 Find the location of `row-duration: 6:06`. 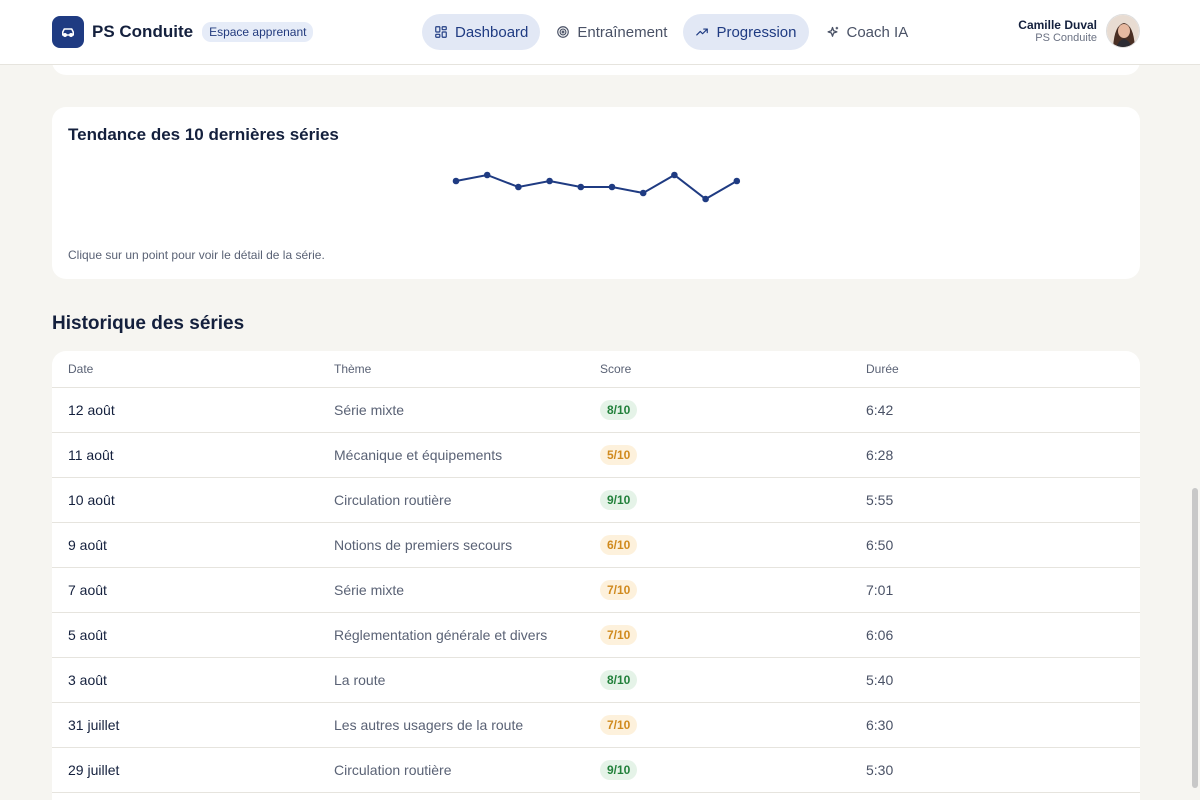

row-duration: 6:06 is located at coordinates (880, 635).